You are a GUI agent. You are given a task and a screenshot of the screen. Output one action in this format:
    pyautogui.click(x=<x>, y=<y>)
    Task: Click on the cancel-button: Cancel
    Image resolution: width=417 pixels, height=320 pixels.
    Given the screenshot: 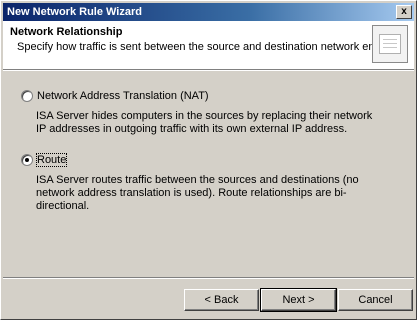 What is the action you would take?
    pyautogui.click(x=375, y=300)
    